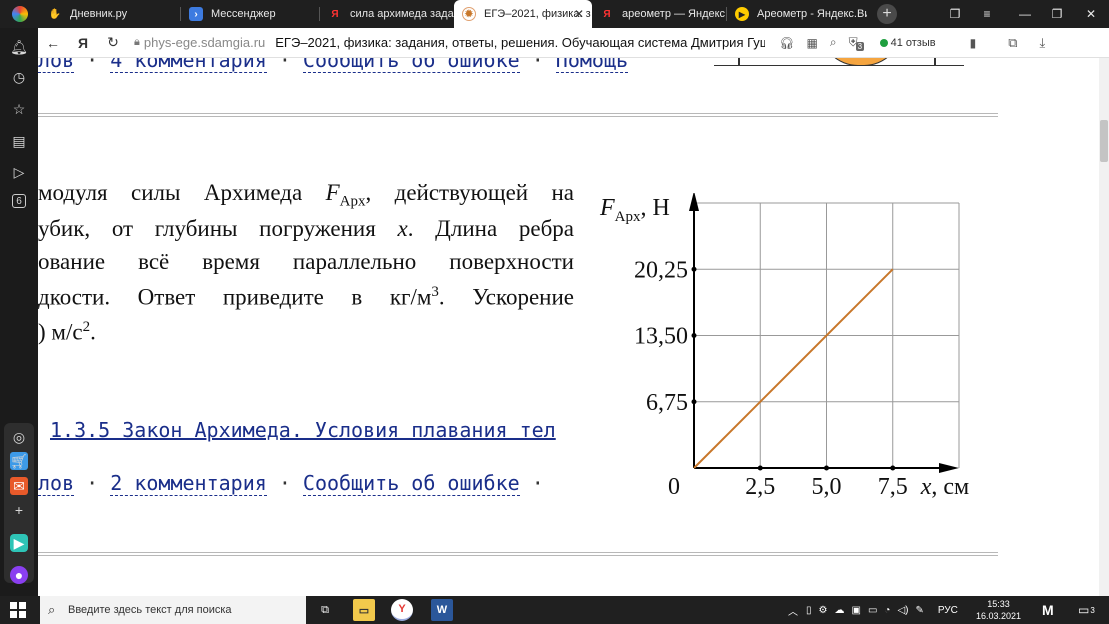  I want to click on back-button: ←, so click(53, 43).